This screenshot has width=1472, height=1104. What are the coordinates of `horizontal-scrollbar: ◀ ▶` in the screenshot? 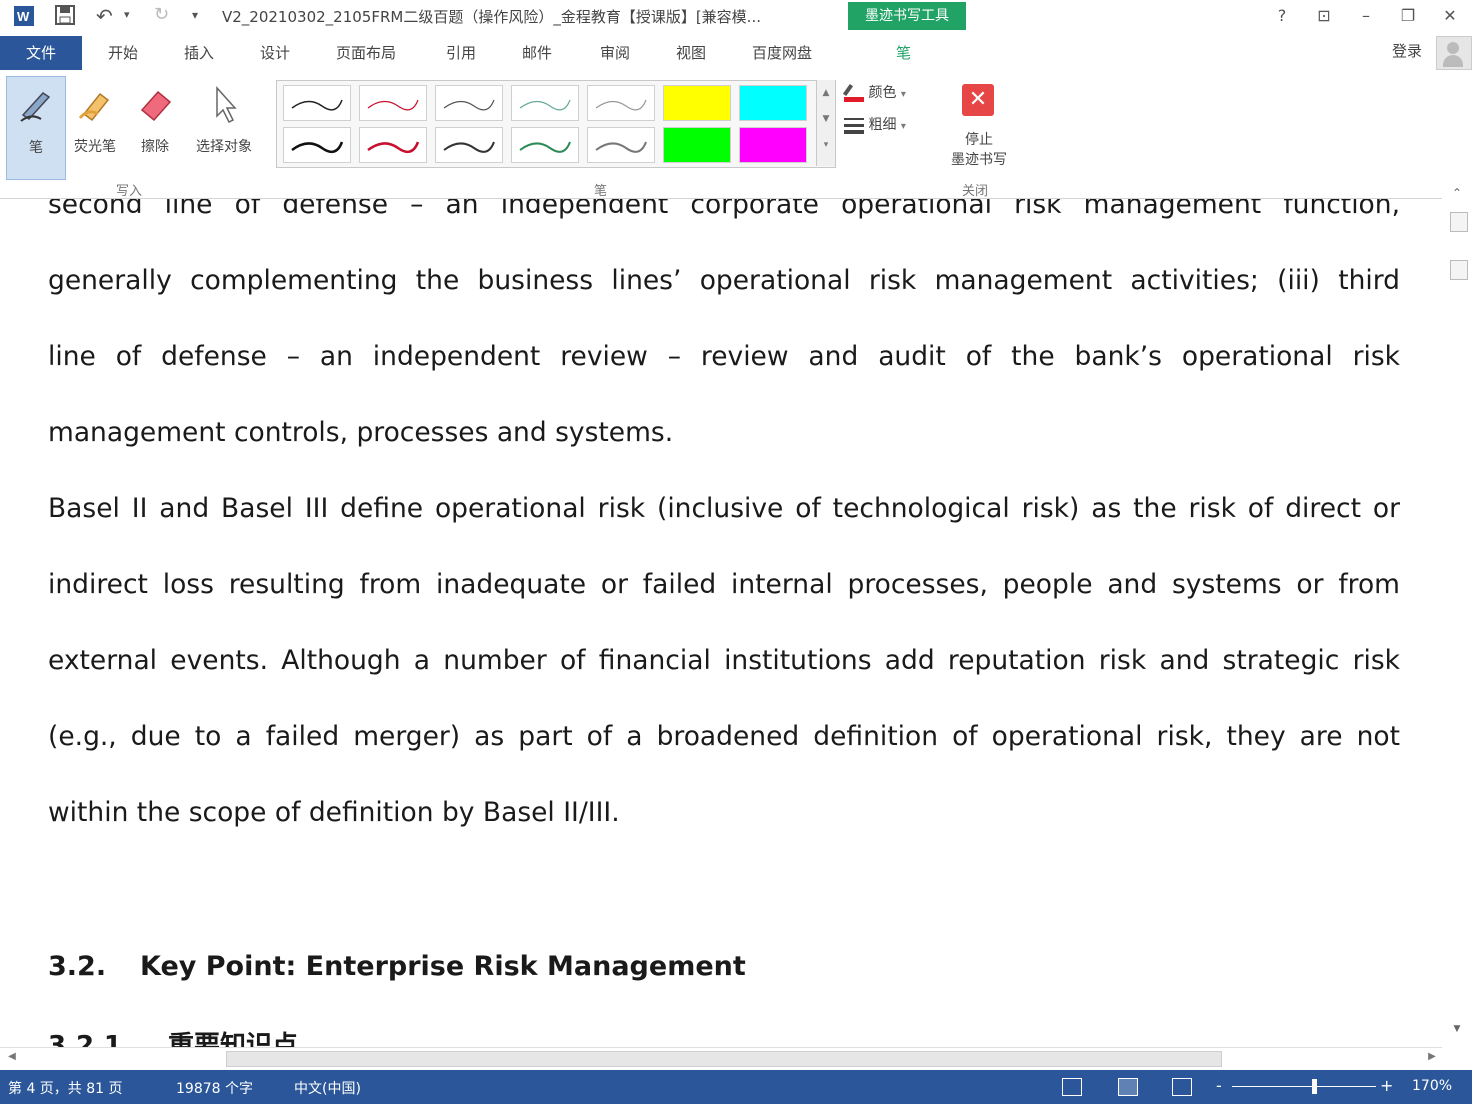 It's located at (721, 1058).